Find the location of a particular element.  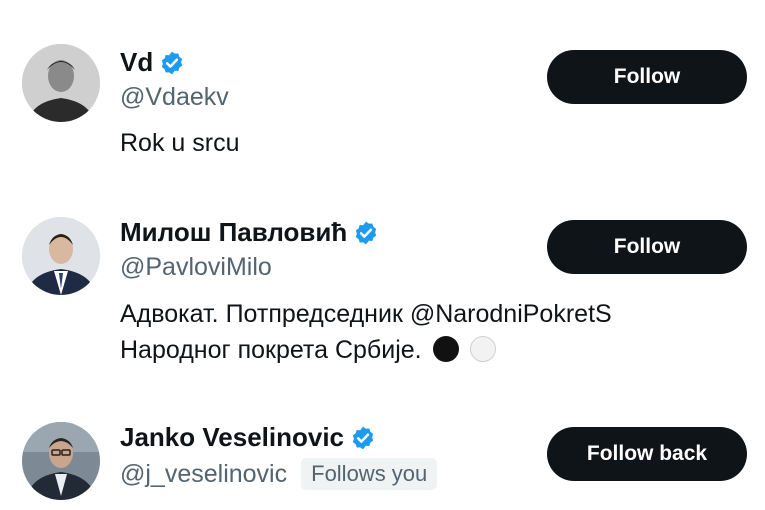

follows-you-badge: Follows you is located at coordinates (369, 474).